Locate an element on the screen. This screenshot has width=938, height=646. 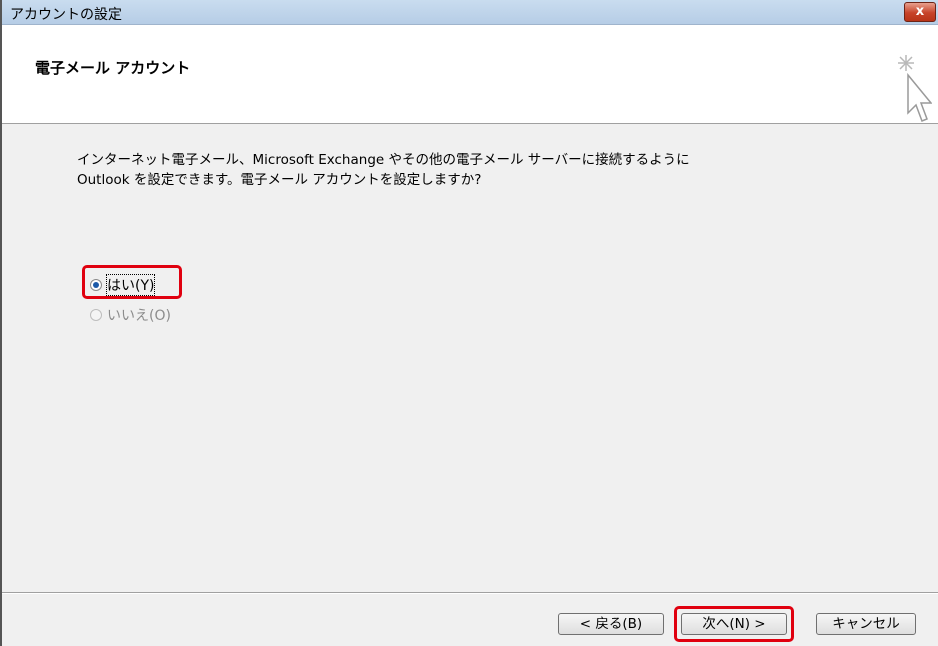
page-title: 電子メール アカウント is located at coordinates (113, 68).